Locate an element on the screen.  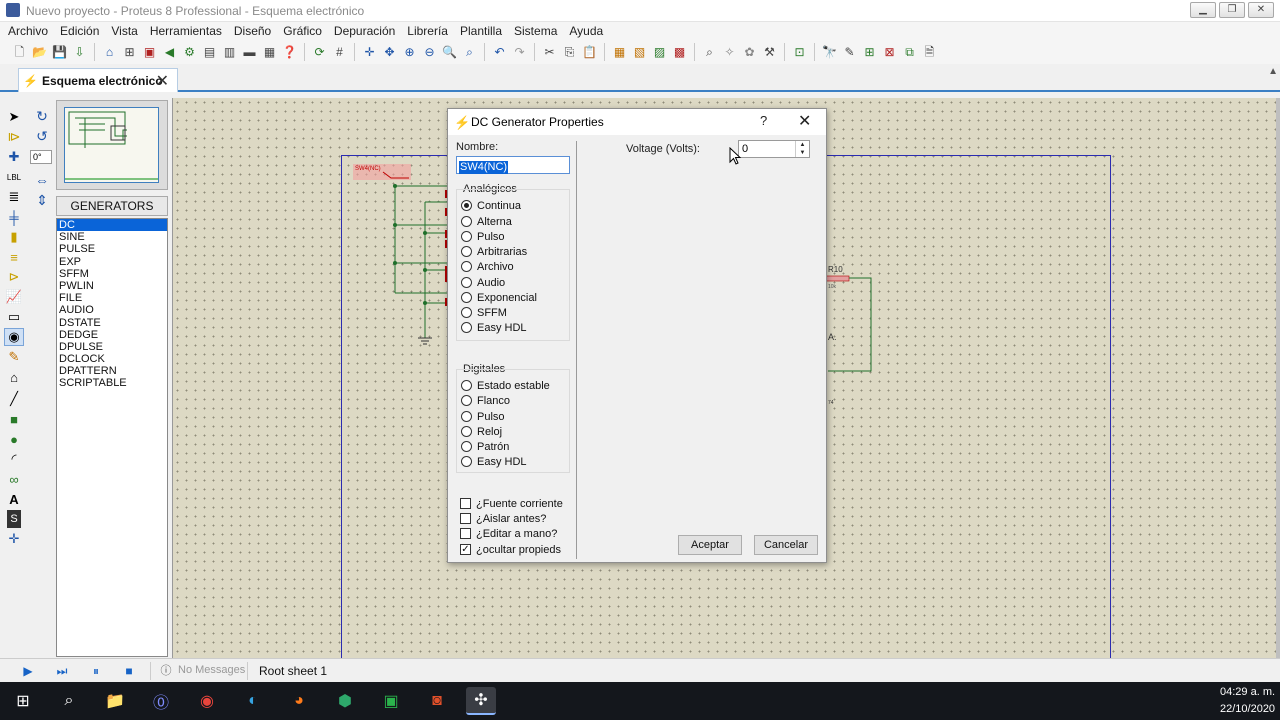
status-messages: No Messages is located at coordinates (211, 670).